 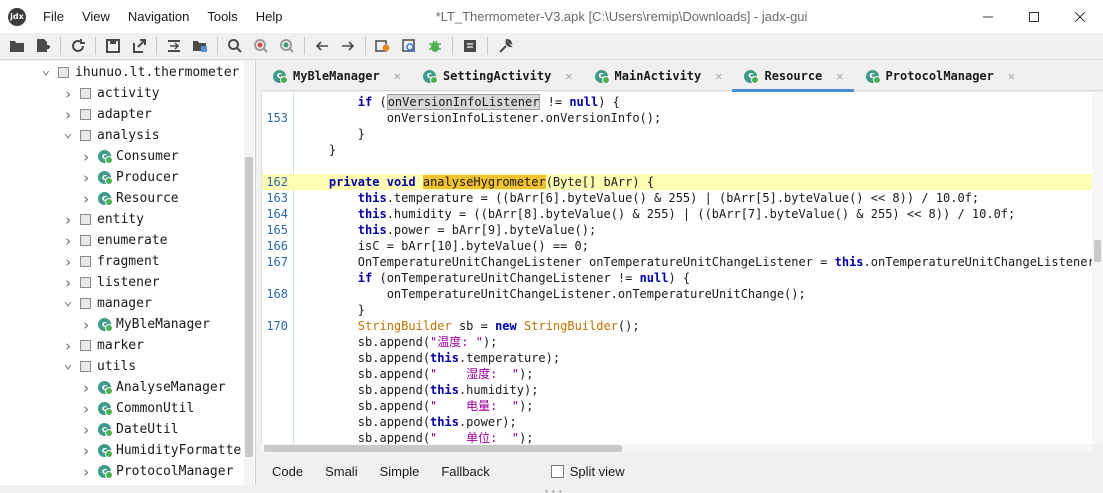 What do you see at coordinates (129, 198) in the screenshot?
I see `tree-class-item: › c Resource` at bounding box center [129, 198].